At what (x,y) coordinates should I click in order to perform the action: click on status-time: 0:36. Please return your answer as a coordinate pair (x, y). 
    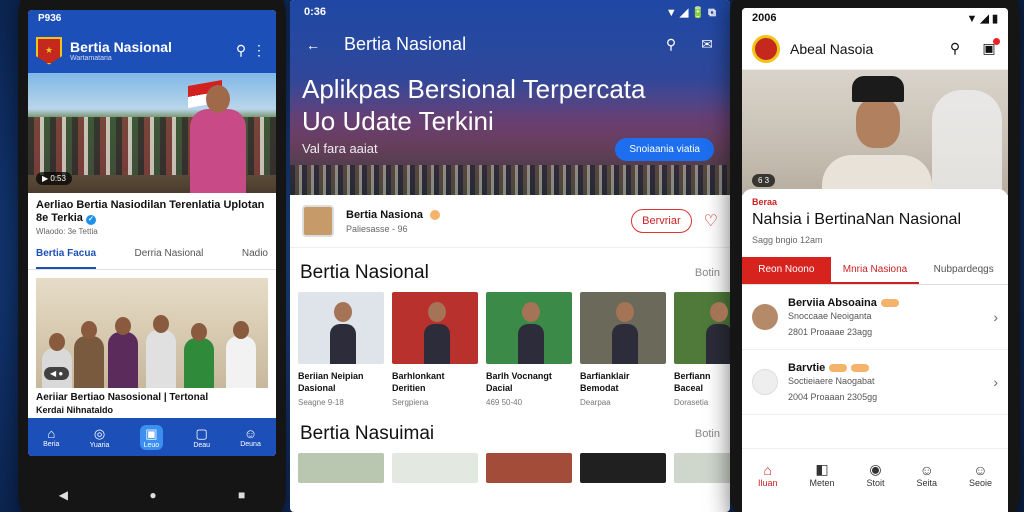
    Looking at the image, I should click on (315, 12).